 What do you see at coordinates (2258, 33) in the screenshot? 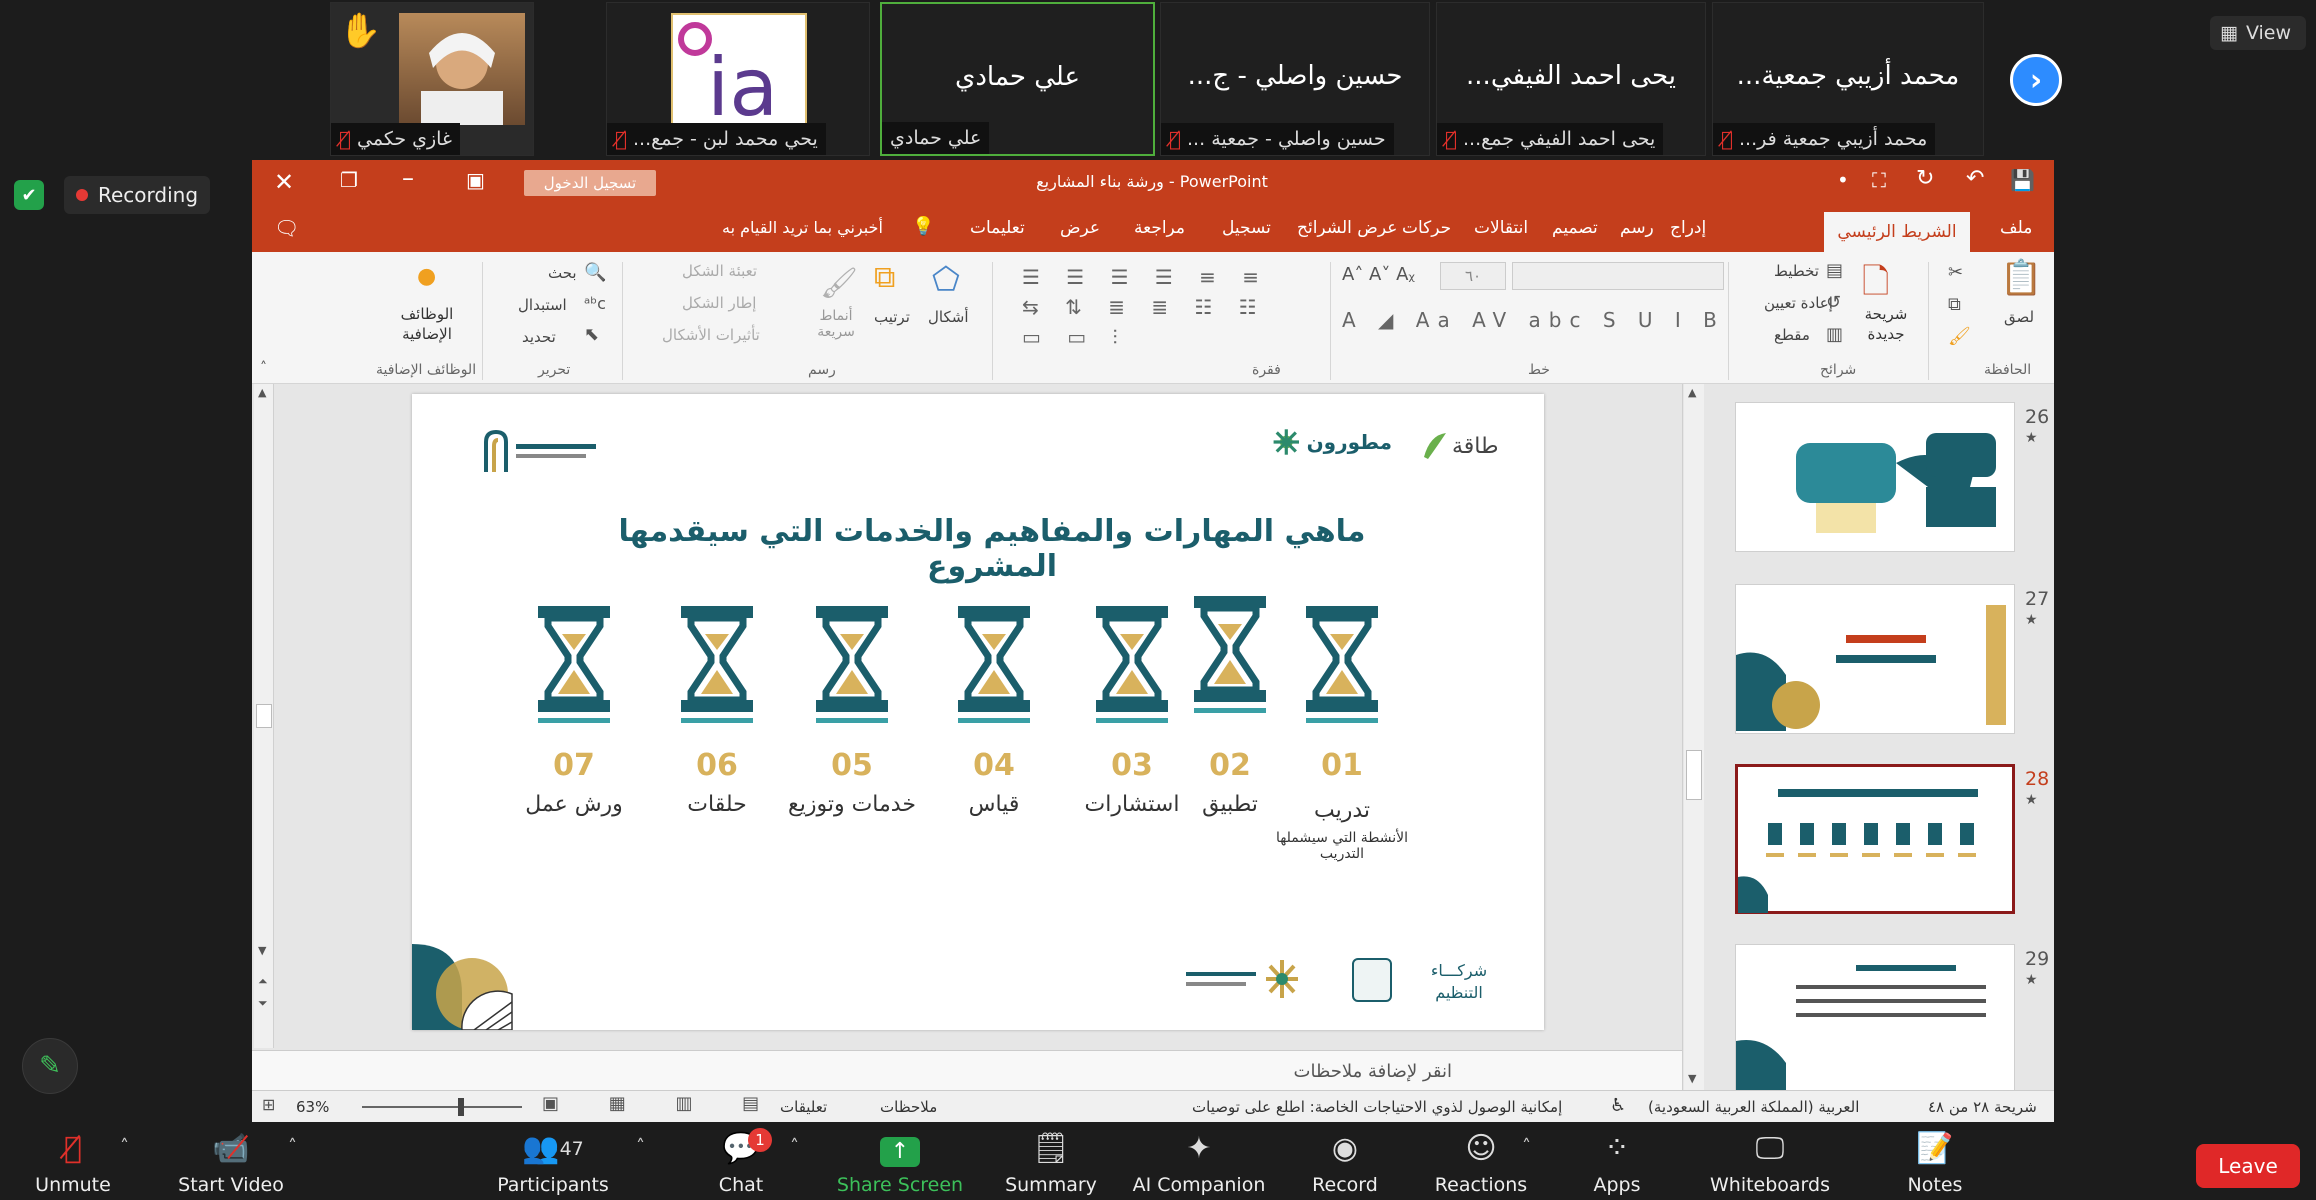
I see `view-button: ▦ View` at bounding box center [2258, 33].